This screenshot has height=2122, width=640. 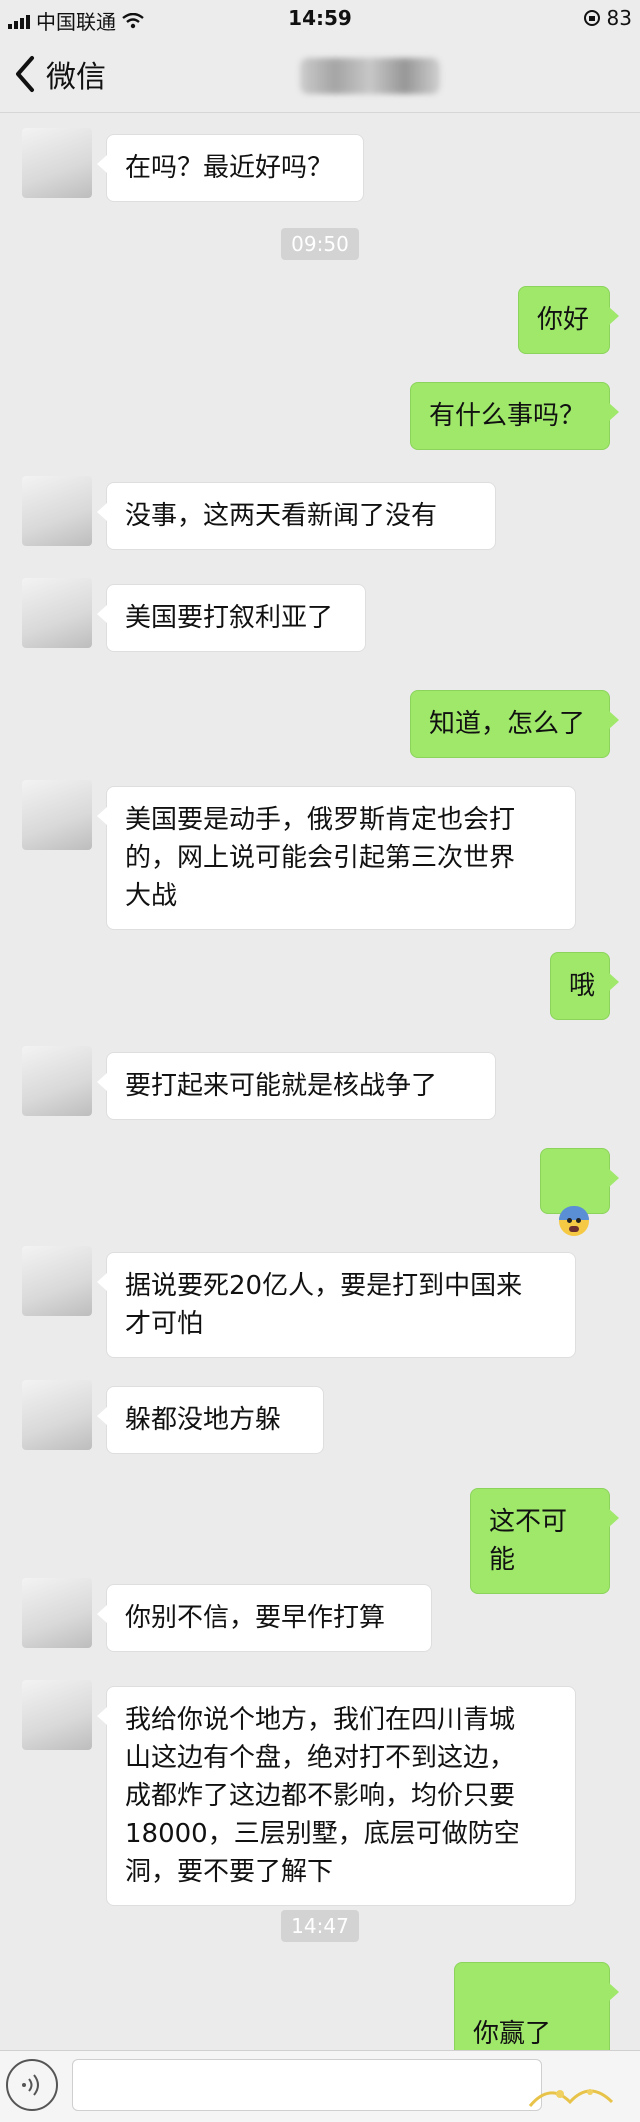 What do you see at coordinates (619, 18) in the screenshot?
I see `battery-label: 83` at bounding box center [619, 18].